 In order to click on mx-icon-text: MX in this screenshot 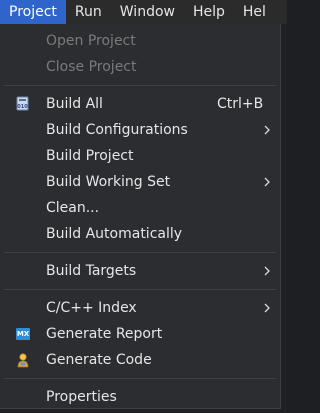, I will do `click(23, 334)`.